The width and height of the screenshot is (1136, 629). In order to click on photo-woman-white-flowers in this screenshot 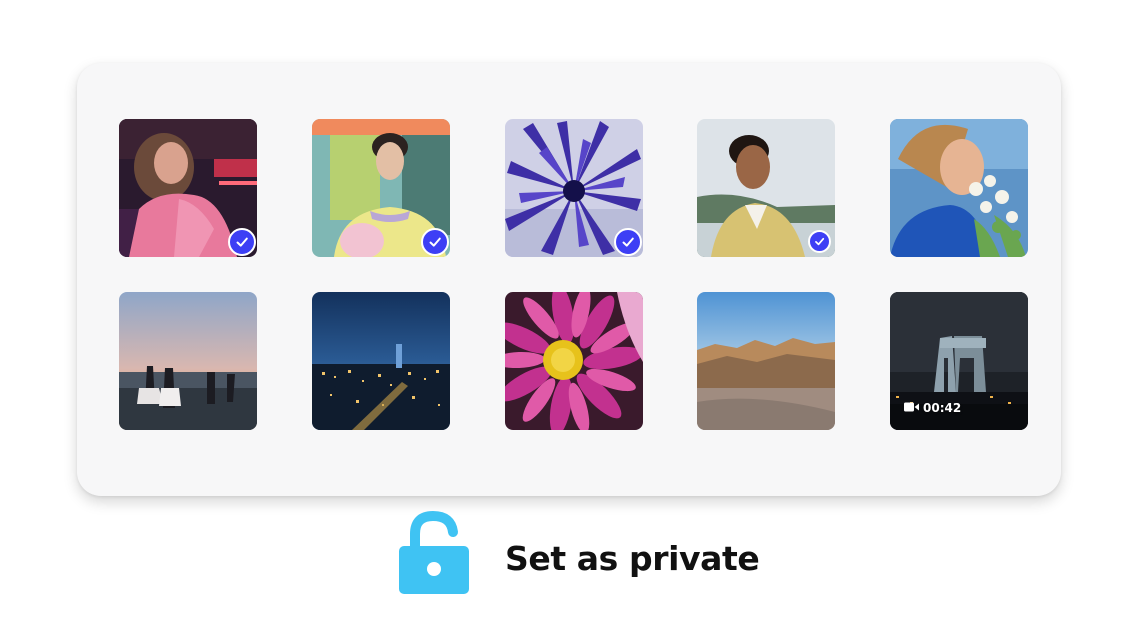, I will do `click(959, 188)`.